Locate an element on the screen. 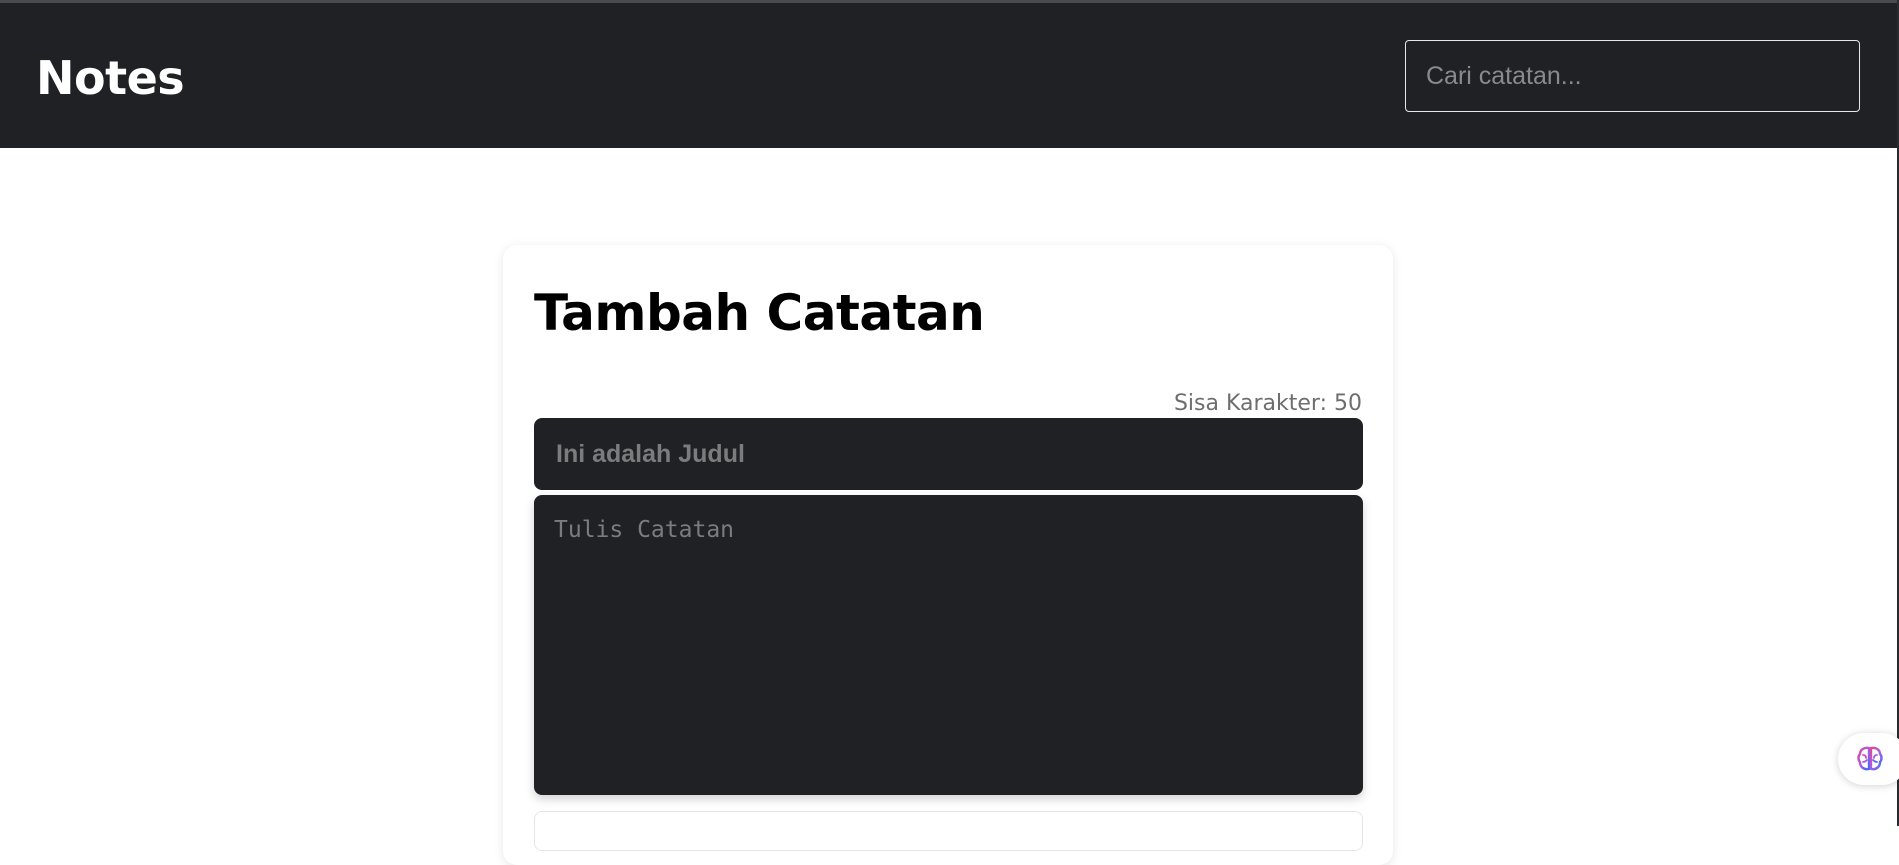  ai-assistant-button is located at coordinates (1868, 759).